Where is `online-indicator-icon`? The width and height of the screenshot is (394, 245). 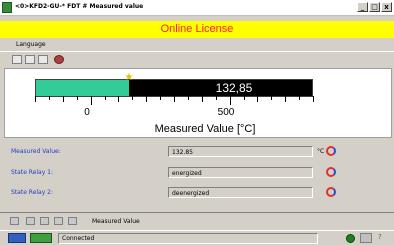
online-indicator-icon is located at coordinates (350, 238).